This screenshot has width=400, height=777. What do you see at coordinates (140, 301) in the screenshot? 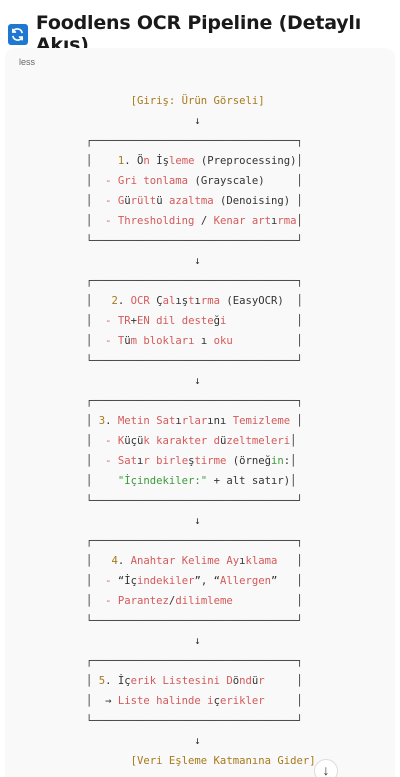
I see `code-token: OCR` at bounding box center [140, 301].